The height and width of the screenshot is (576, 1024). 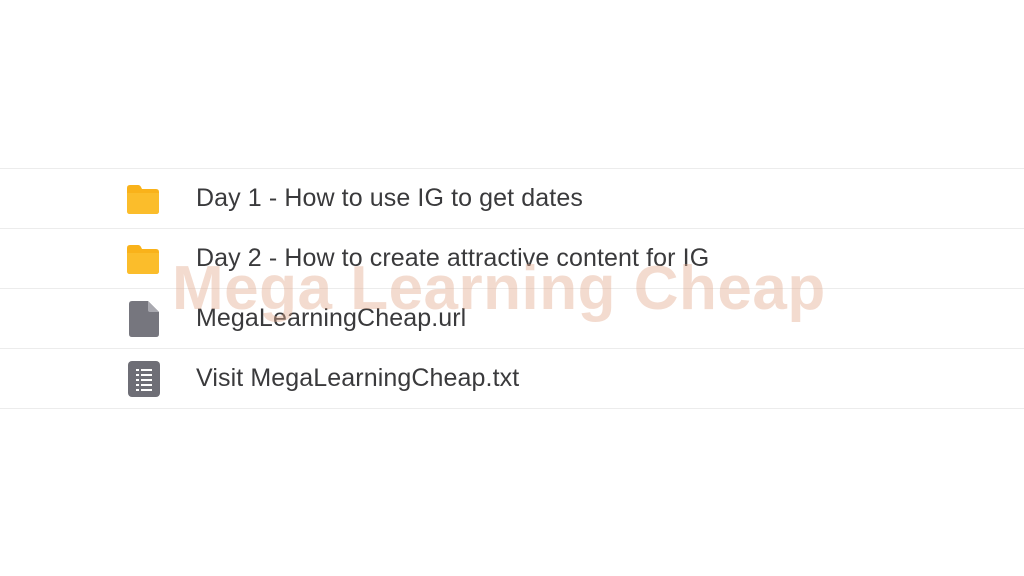 What do you see at coordinates (512, 319) in the screenshot?
I see `file-row-url: MegaLearningCheap.url` at bounding box center [512, 319].